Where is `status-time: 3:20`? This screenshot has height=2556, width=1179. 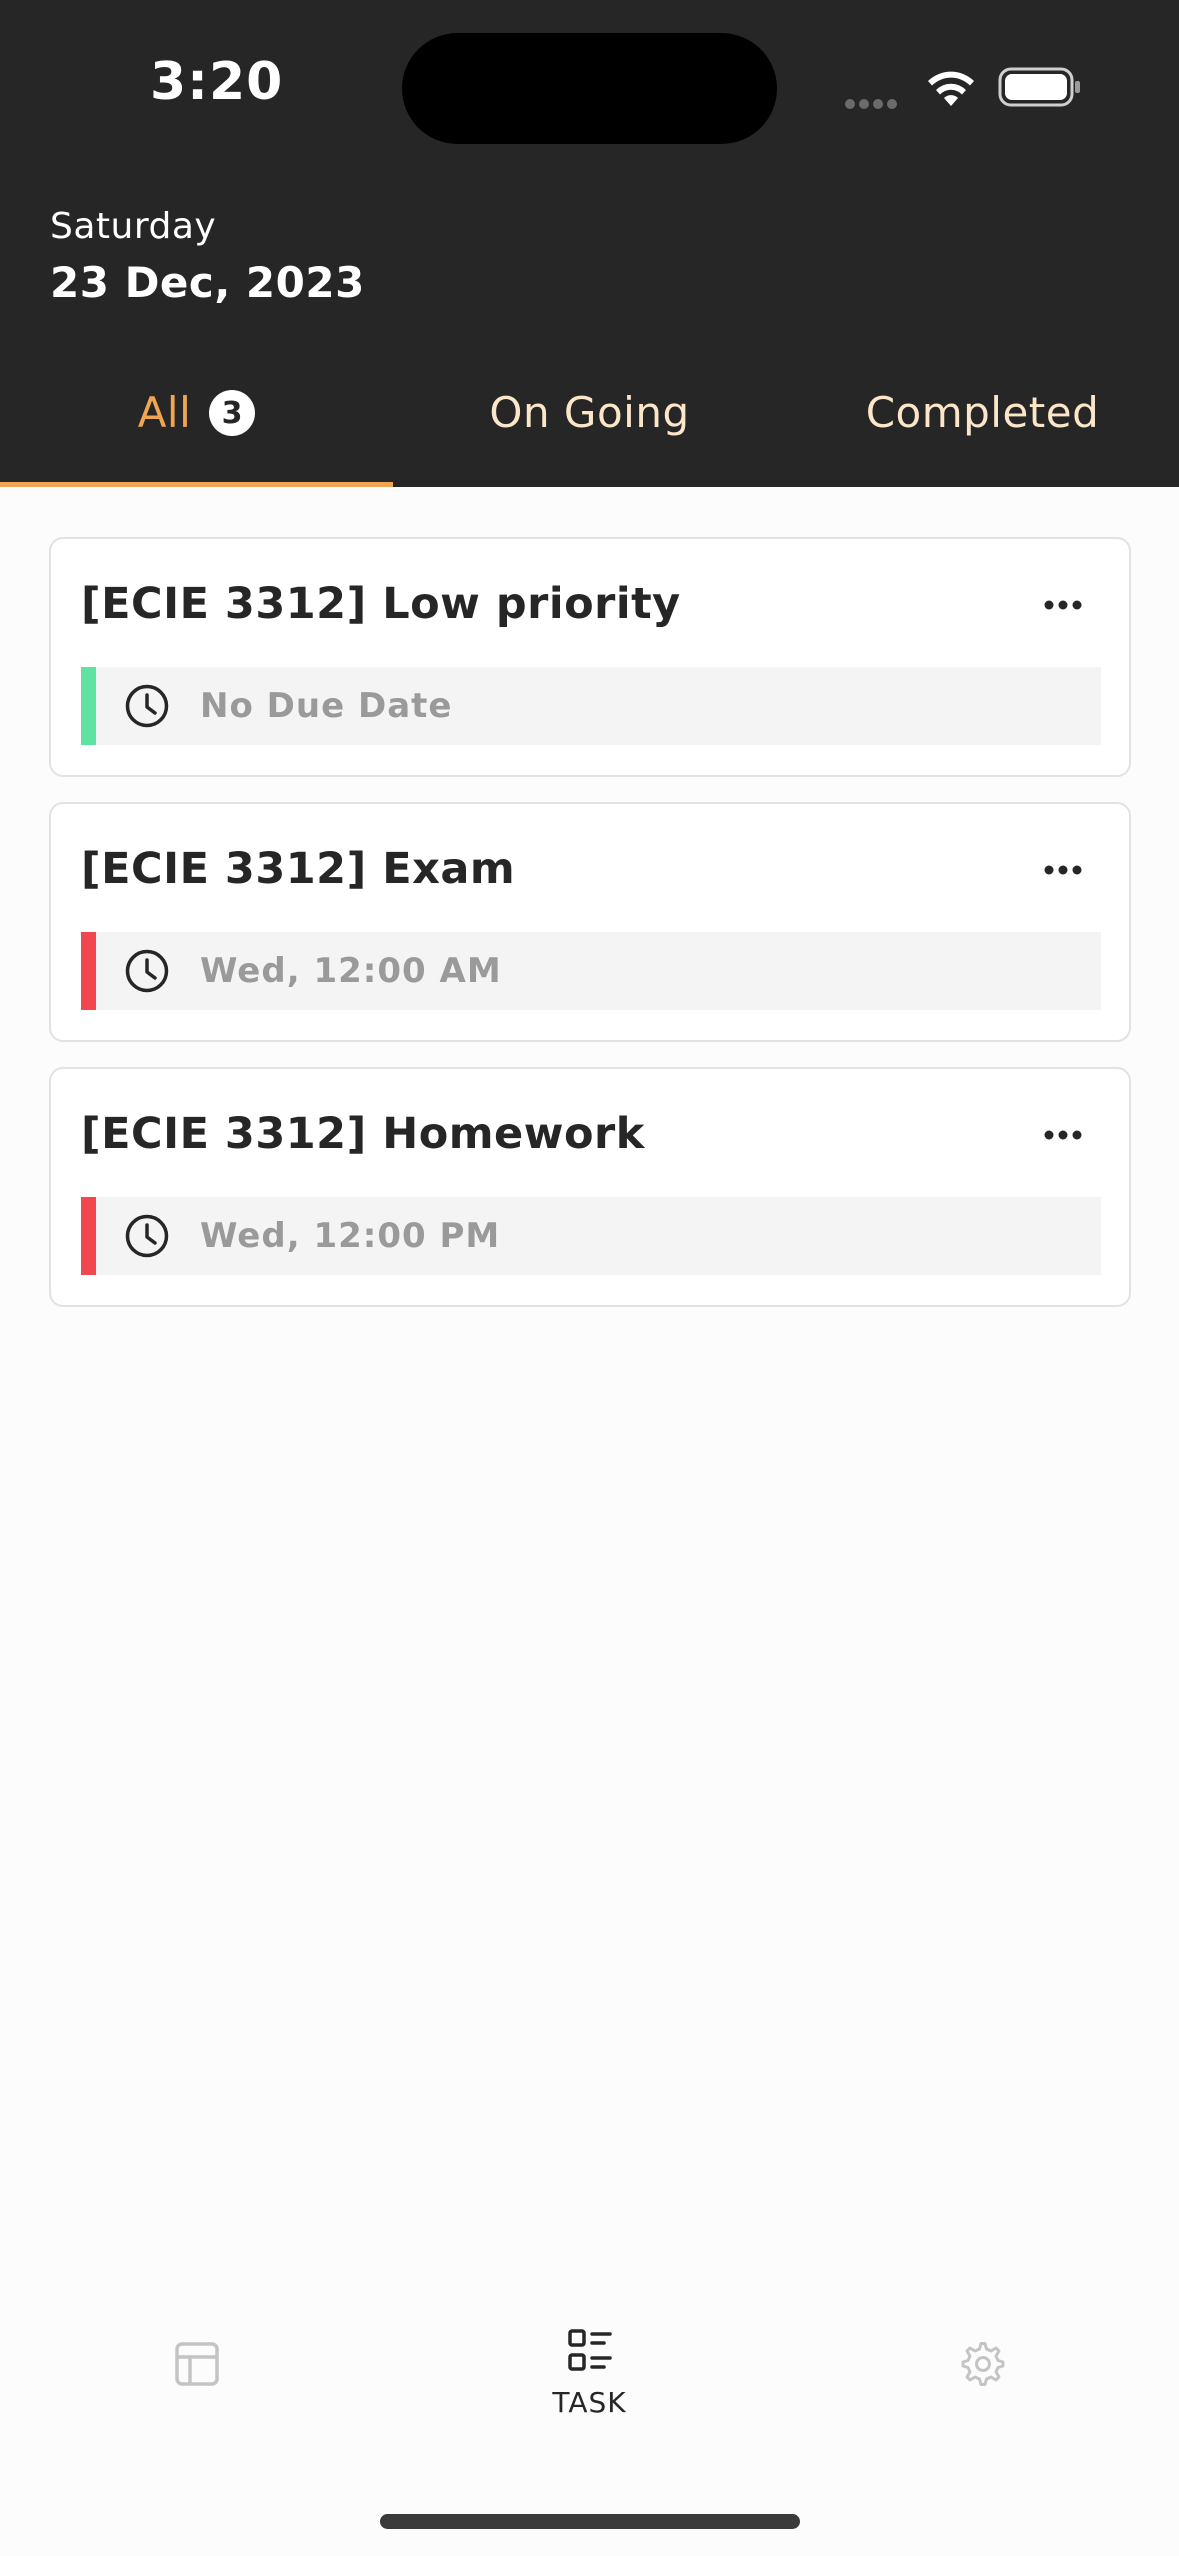 status-time: 3:20 is located at coordinates (217, 82).